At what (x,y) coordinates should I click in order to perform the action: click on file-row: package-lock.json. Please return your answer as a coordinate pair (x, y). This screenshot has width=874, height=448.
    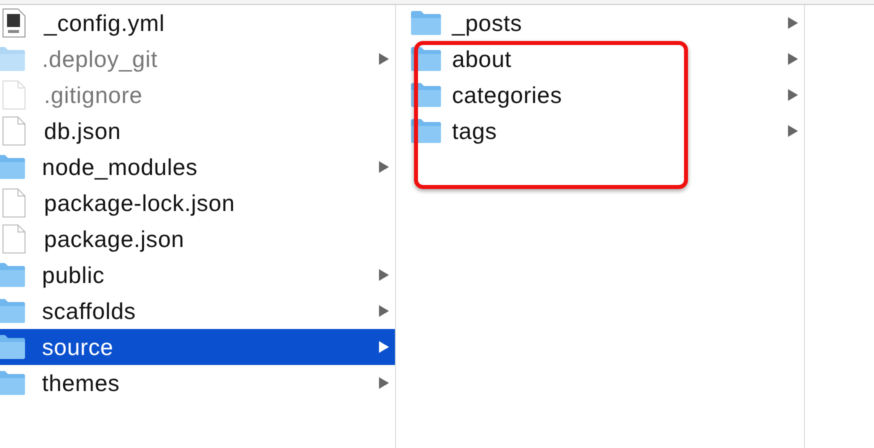
    Looking at the image, I should click on (197, 203).